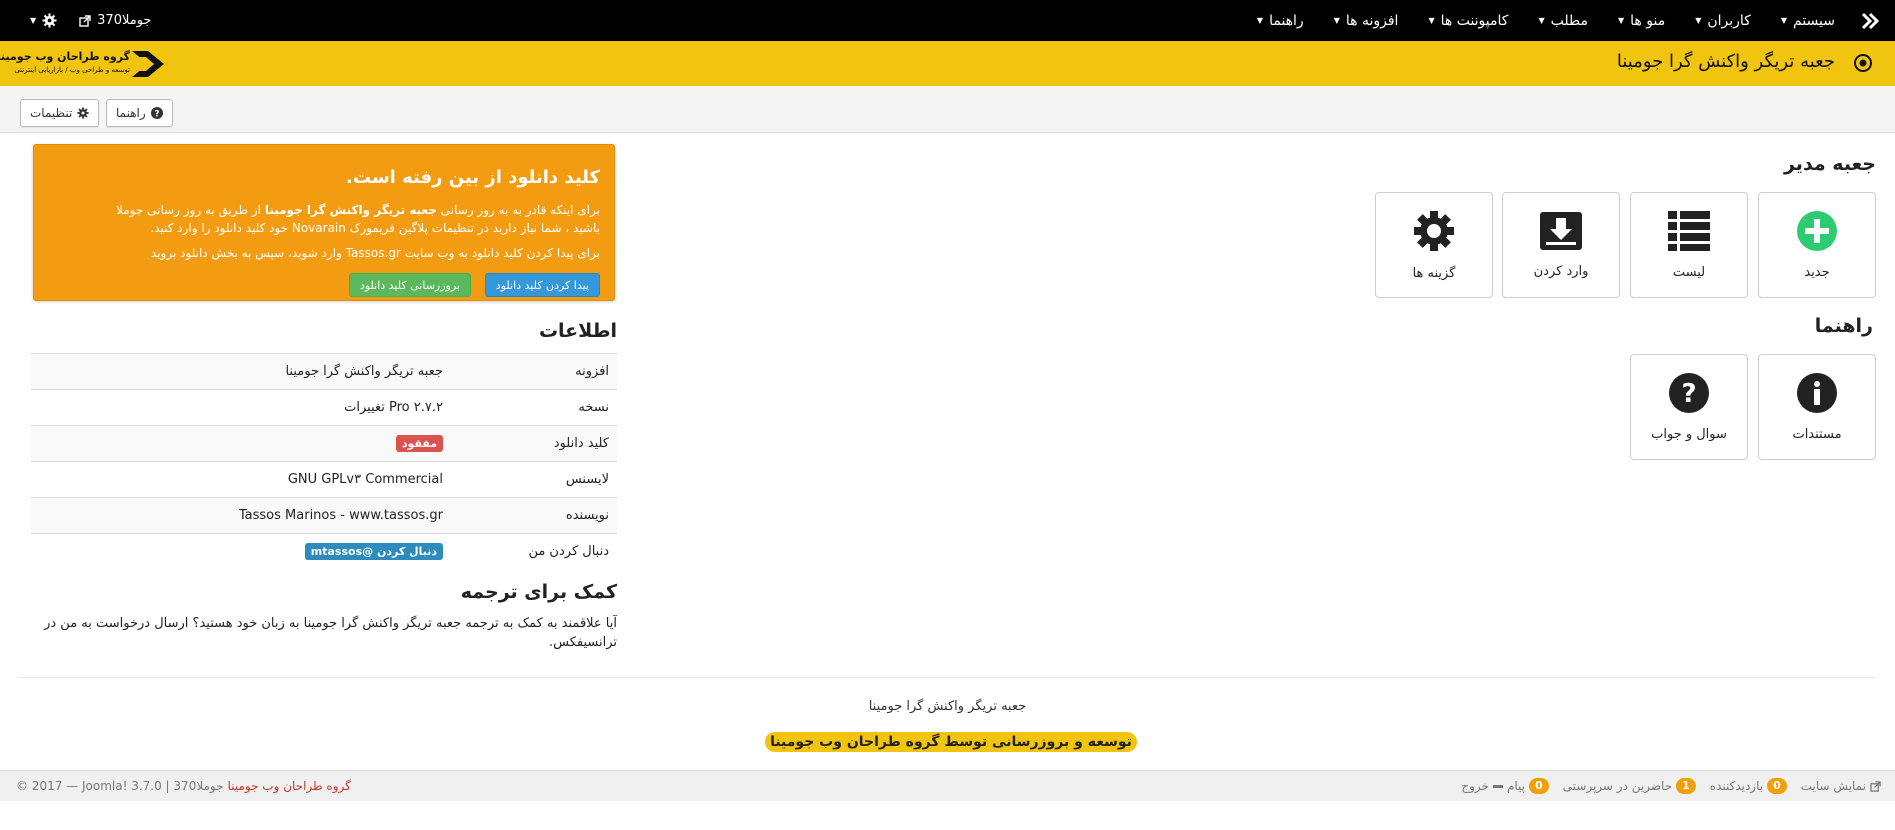  I want to click on info-label: لایسنس, so click(534, 479).